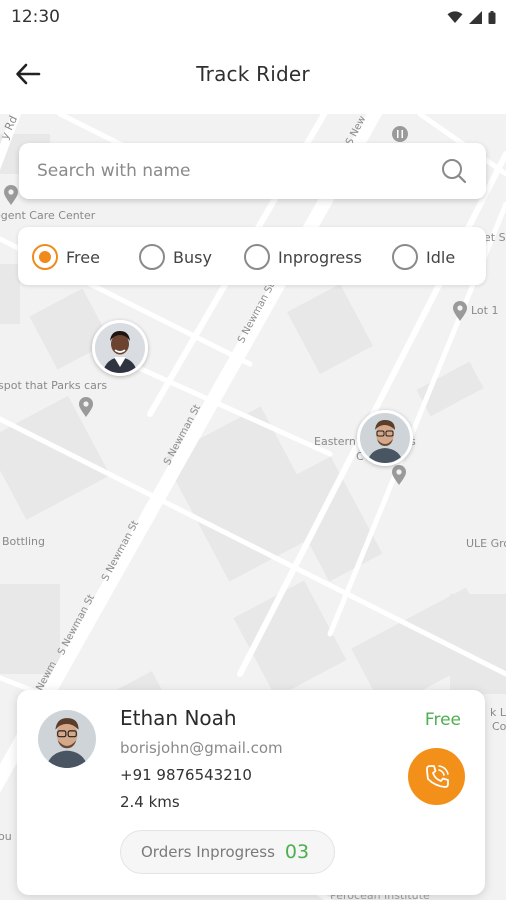 Image resolution: width=506 pixels, height=900 pixels. I want to click on rider-email: borisjohn@gmail.com, so click(201, 748).